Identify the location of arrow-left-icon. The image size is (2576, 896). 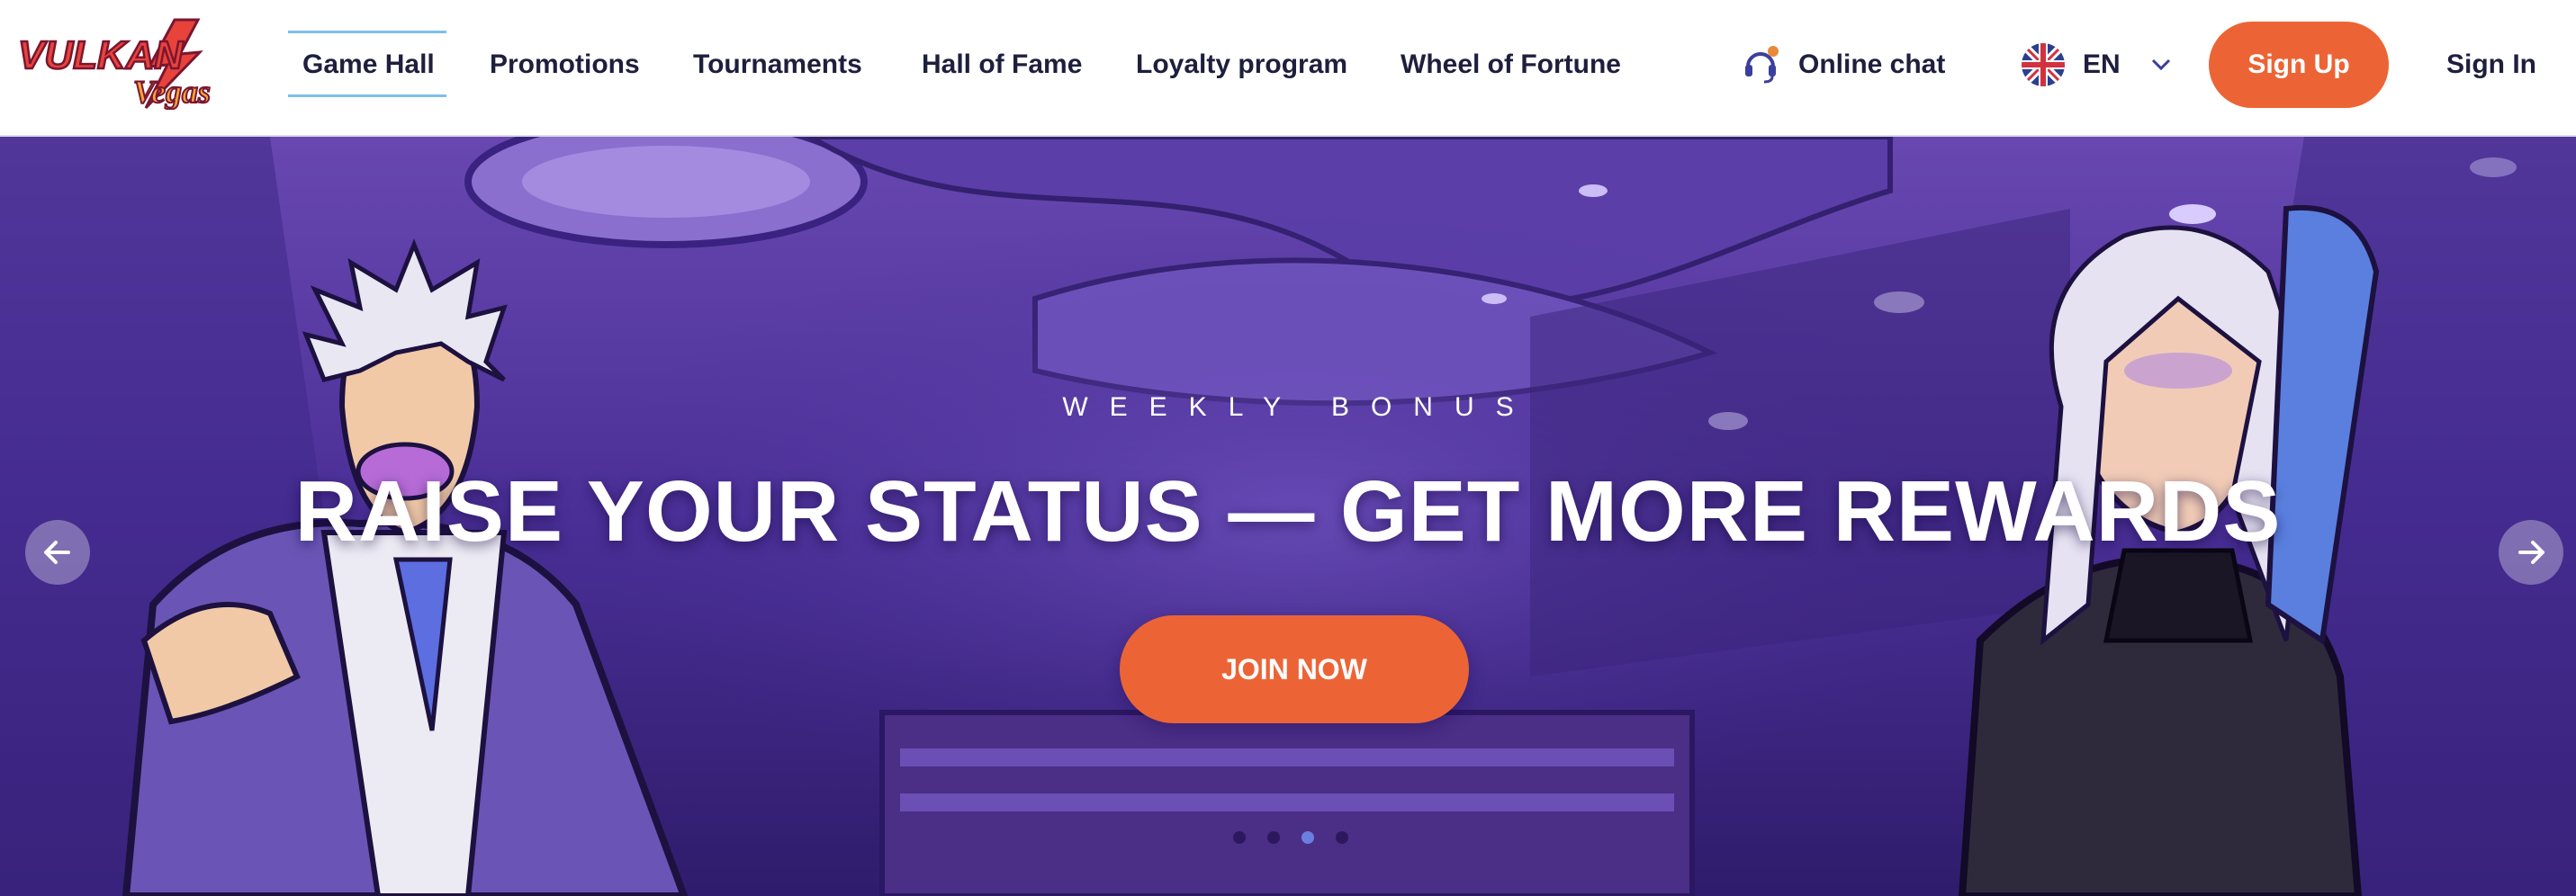
(57, 552).